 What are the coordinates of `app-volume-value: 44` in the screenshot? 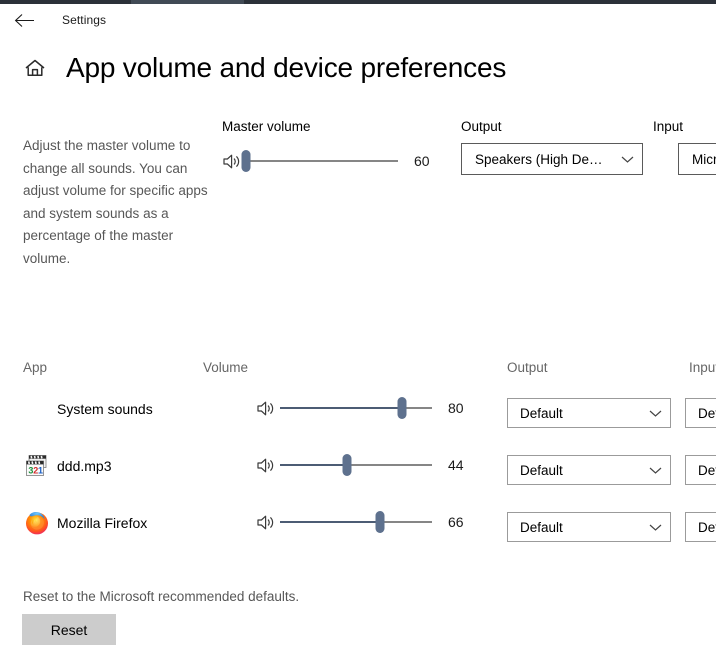 It's located at (456, 465).